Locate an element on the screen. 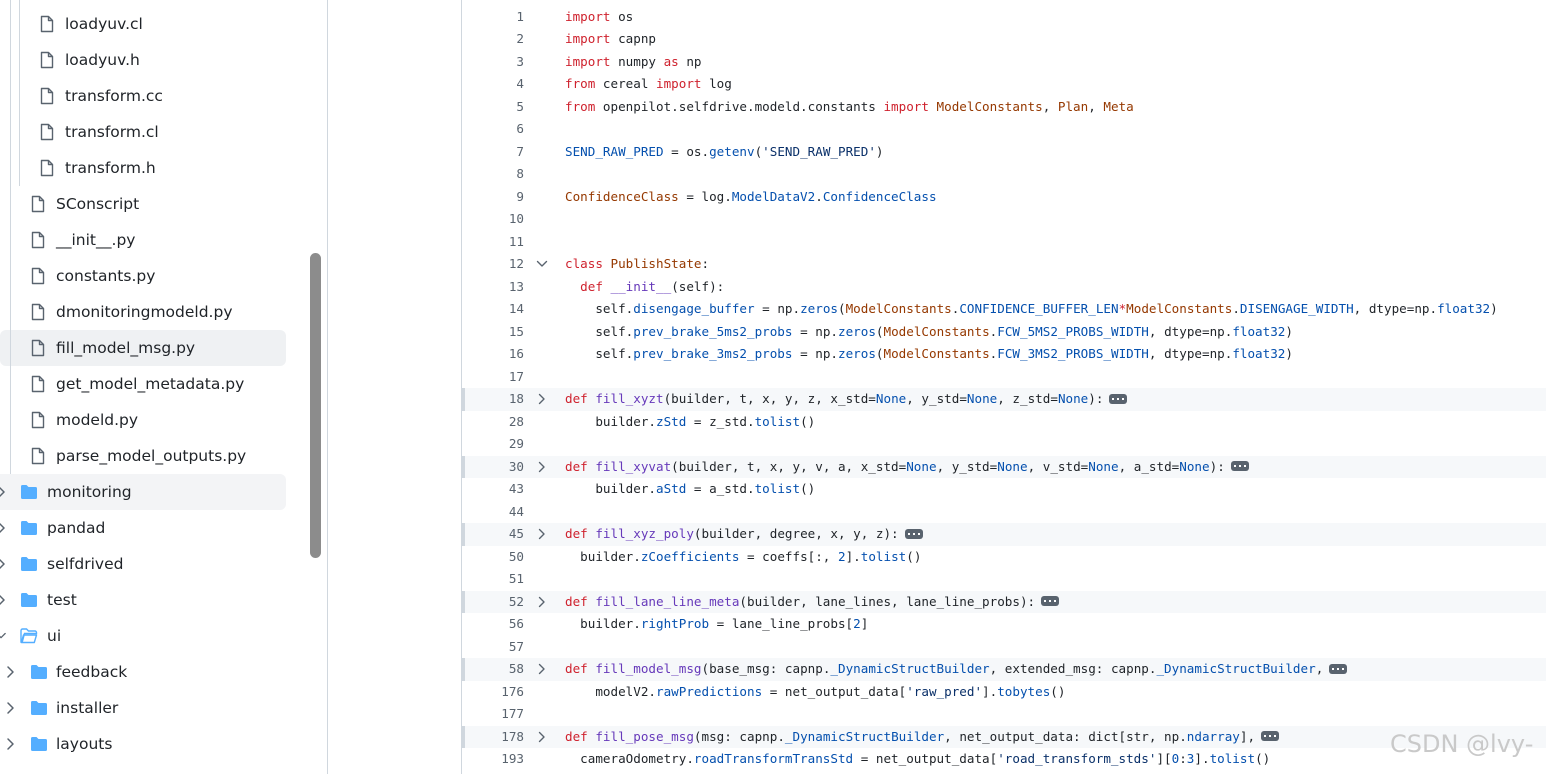  line-number: 2 is located at coordinates (493, 39).